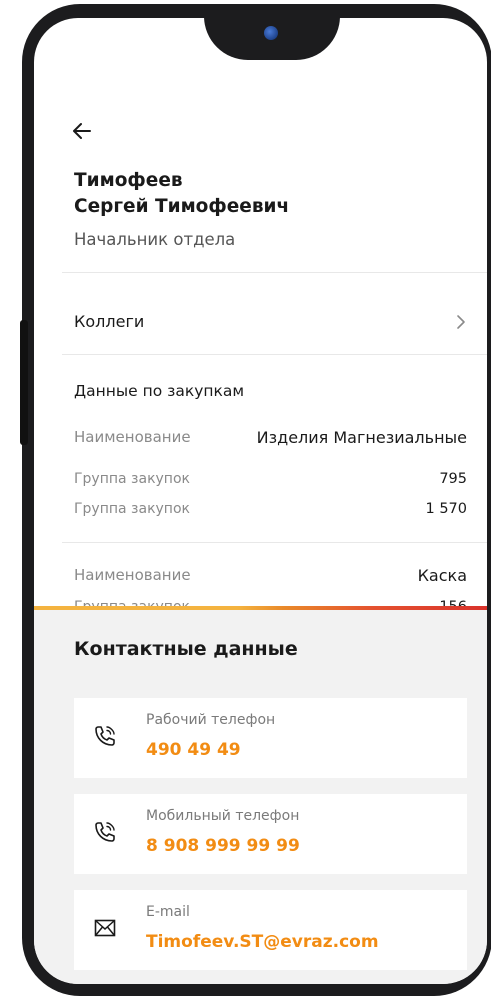 The image size is (491, 1003). What do you see at coordinates (109, 321) in the screenshot?
I see `colleagues-label: Коллеги` at bounding box center [109, 321].